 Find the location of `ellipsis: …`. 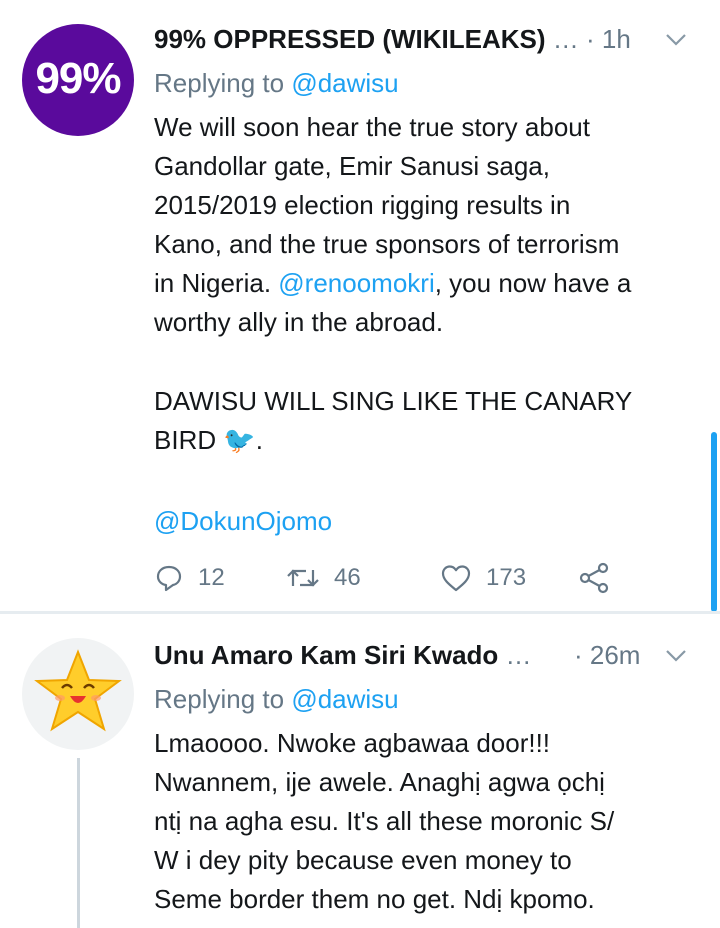

ellipsis: … is located at coordinates (518, 655).